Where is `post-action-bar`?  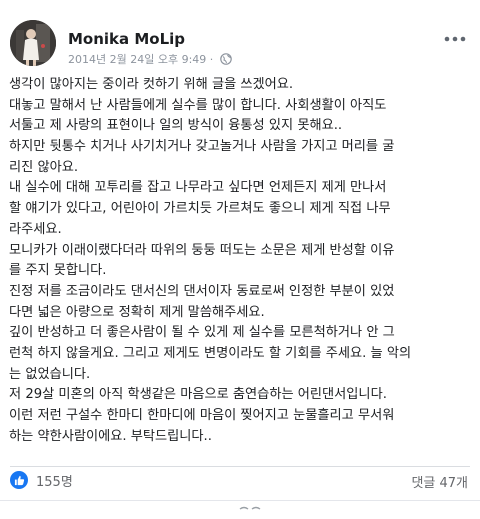
post-action-bar is located at coordinates (240, 509).